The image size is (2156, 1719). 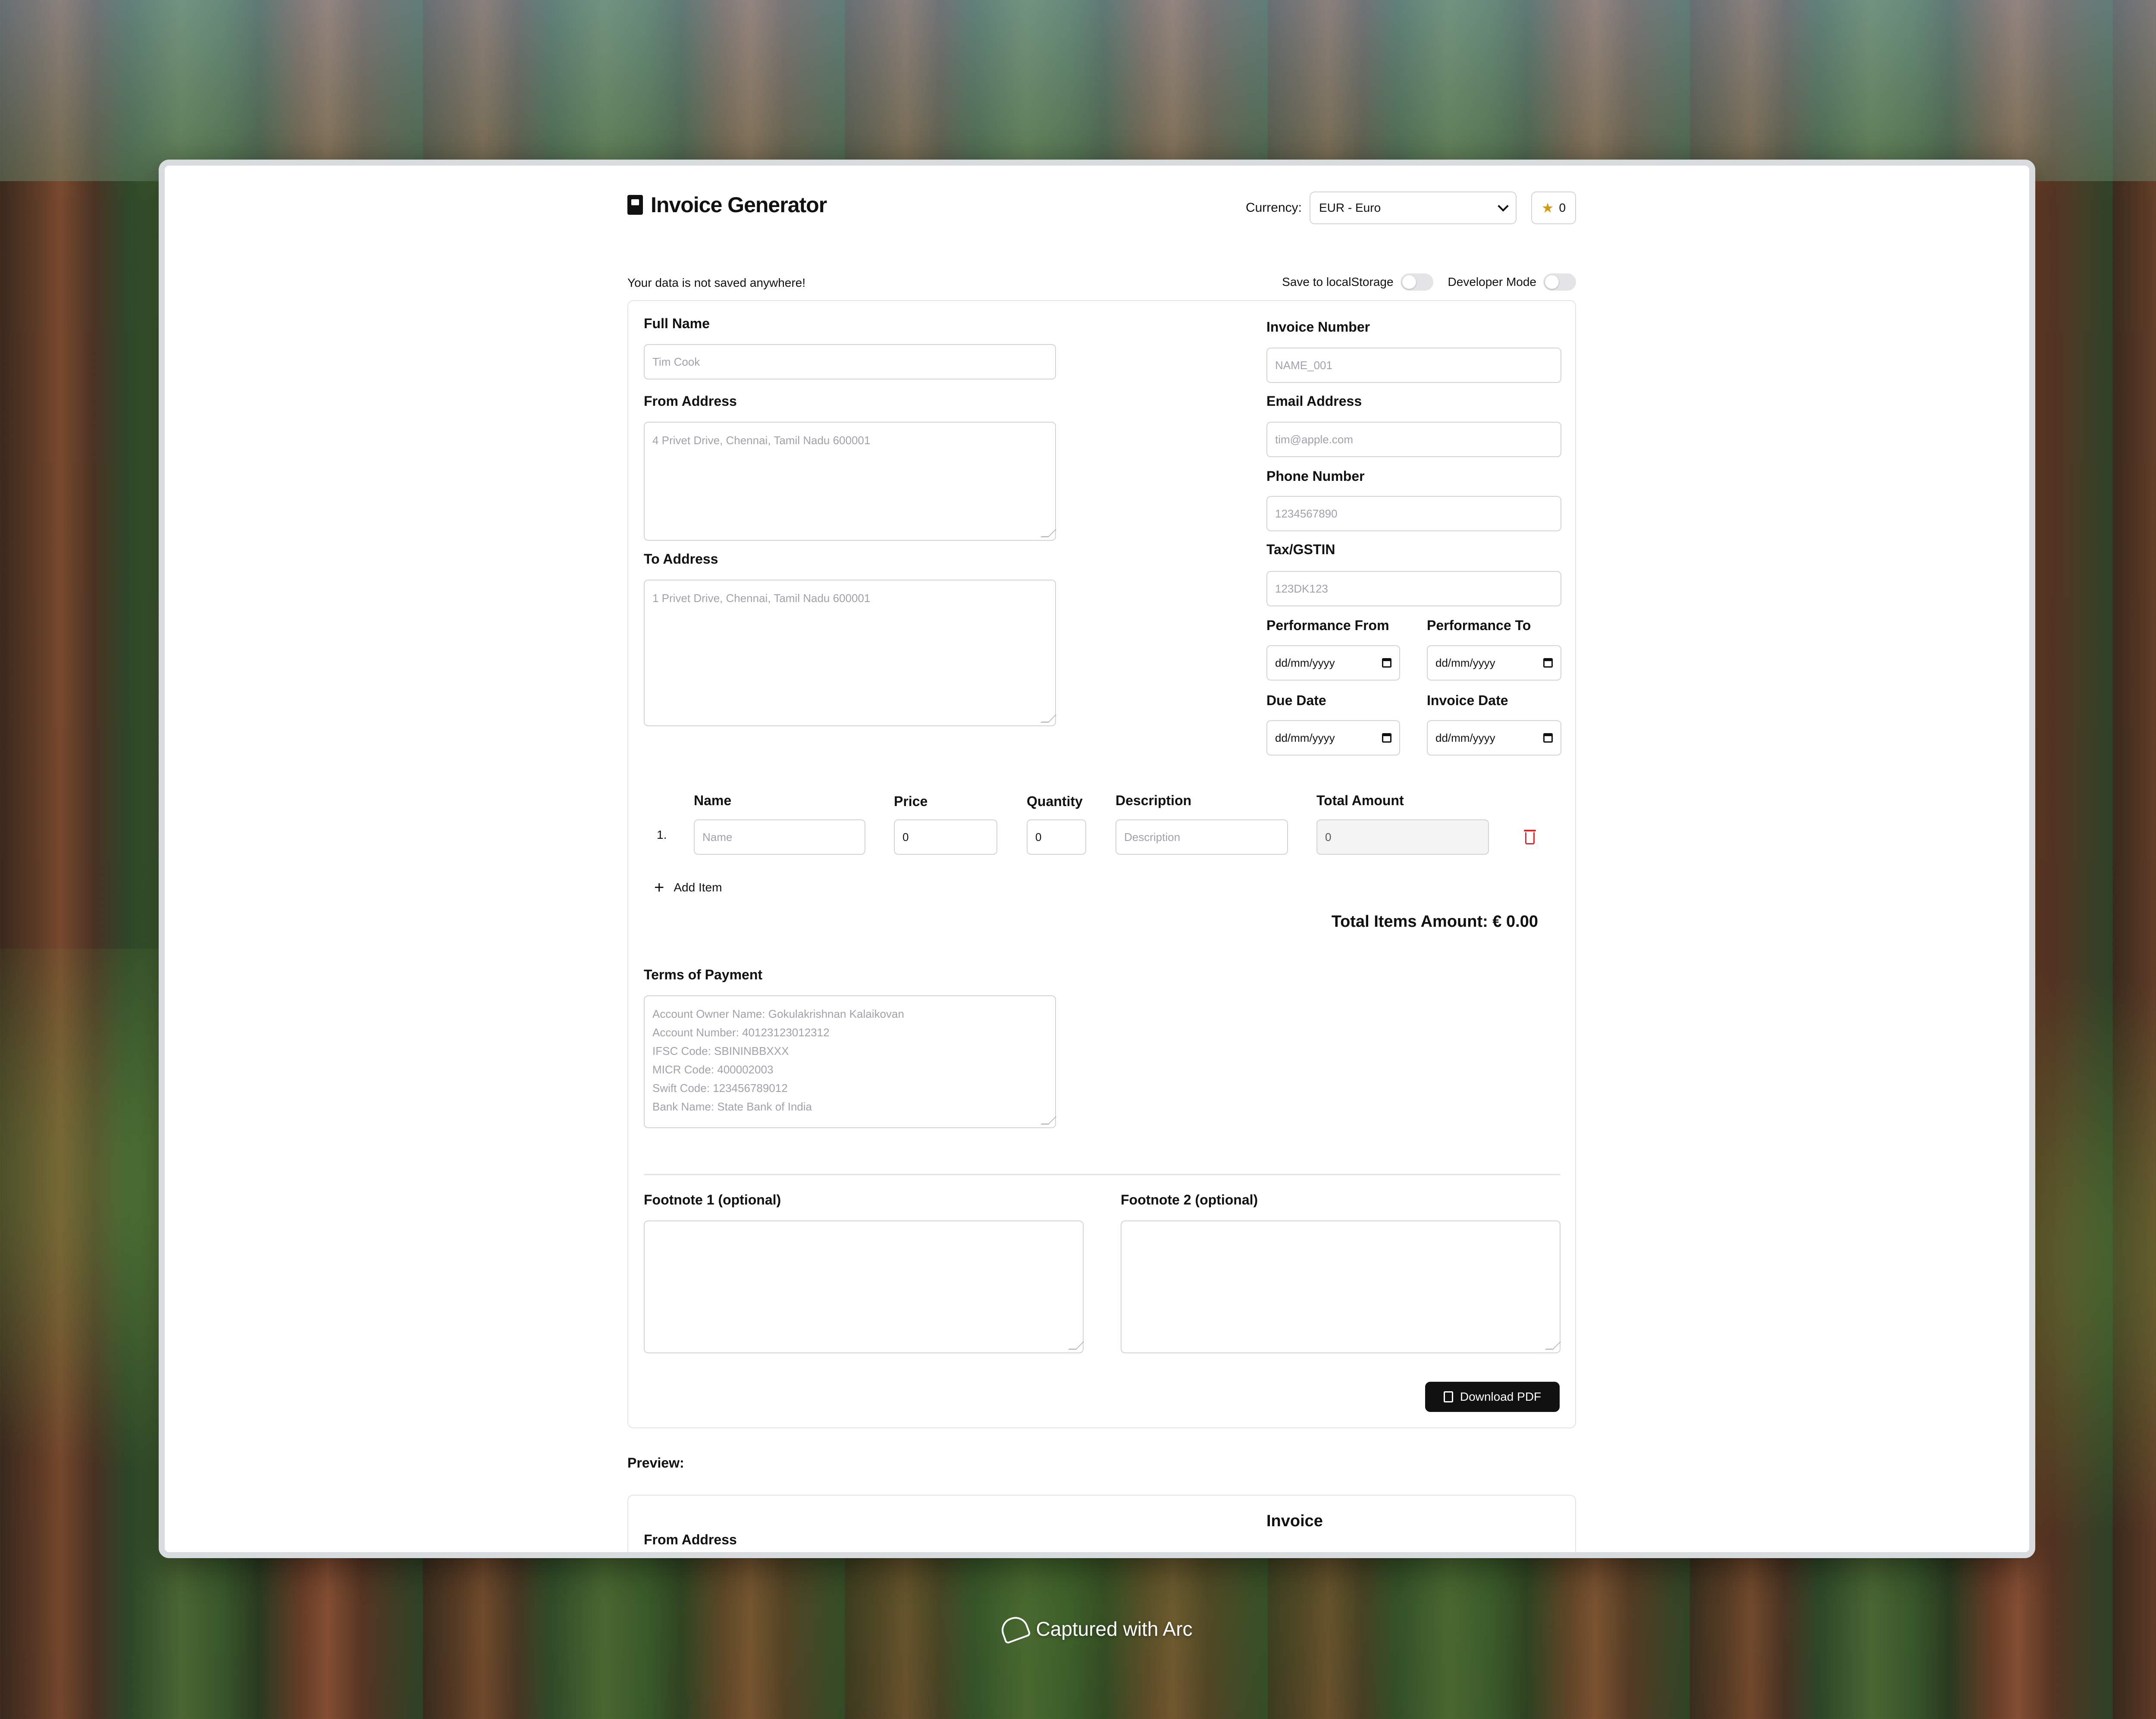 I want to click on items-header-quantity: Quantity, so click(x=1055, y=801).